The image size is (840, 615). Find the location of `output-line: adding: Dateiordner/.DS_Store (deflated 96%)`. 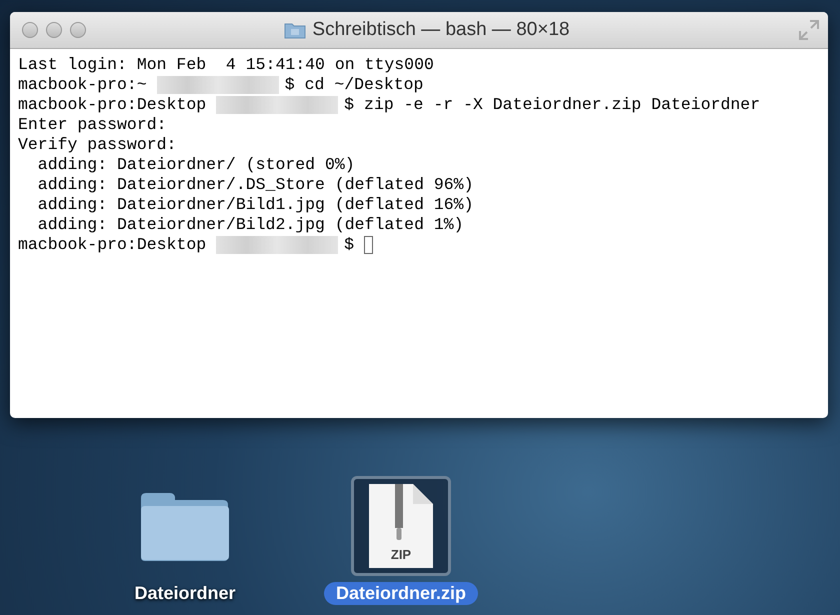

output-line: adding: Dateiordner/.DS_Store (deflated 96%) is located at coordinates (255, 185).